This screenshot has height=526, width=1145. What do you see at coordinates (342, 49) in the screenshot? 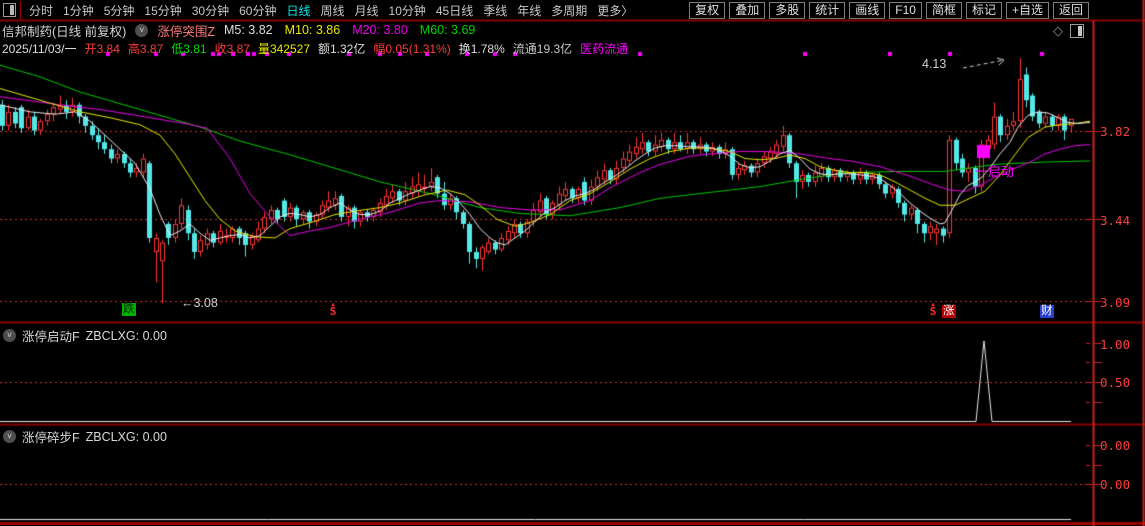
I see `info-item-额1.32亿: 额1.32亿` at bounding box center [342, 49].